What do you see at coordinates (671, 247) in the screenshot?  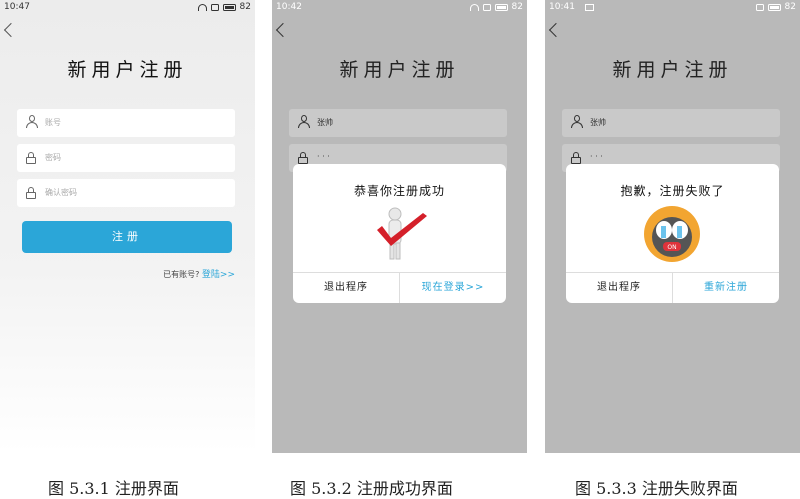 I see `svg-text: ON` at bounding box center [671, 247].